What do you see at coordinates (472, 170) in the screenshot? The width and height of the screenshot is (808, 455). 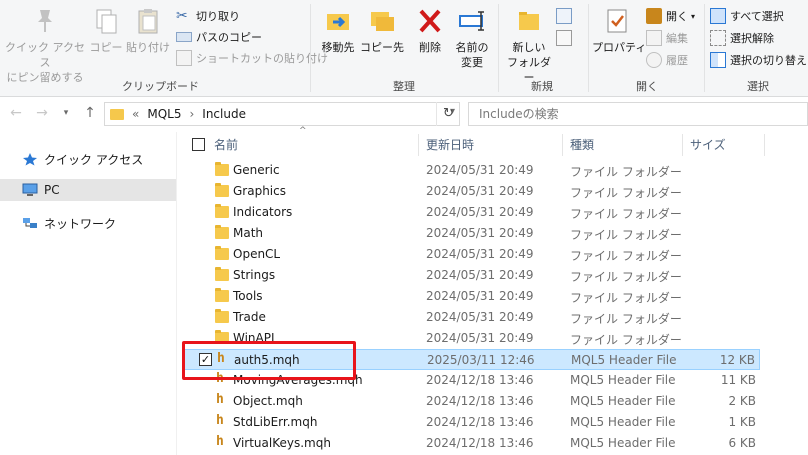 I see `folder-row: Generic 2024/05/31 20:49 ファイル フォルダー` at bounding box center [472, 170].